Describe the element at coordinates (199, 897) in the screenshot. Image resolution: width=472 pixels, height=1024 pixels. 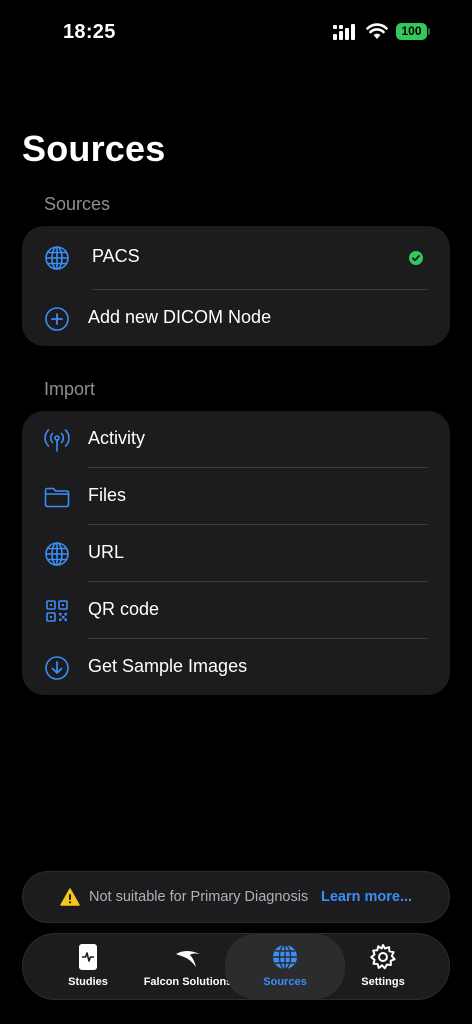
I see `warning-text: Not suitable for Primary Diagnosis` at that location.